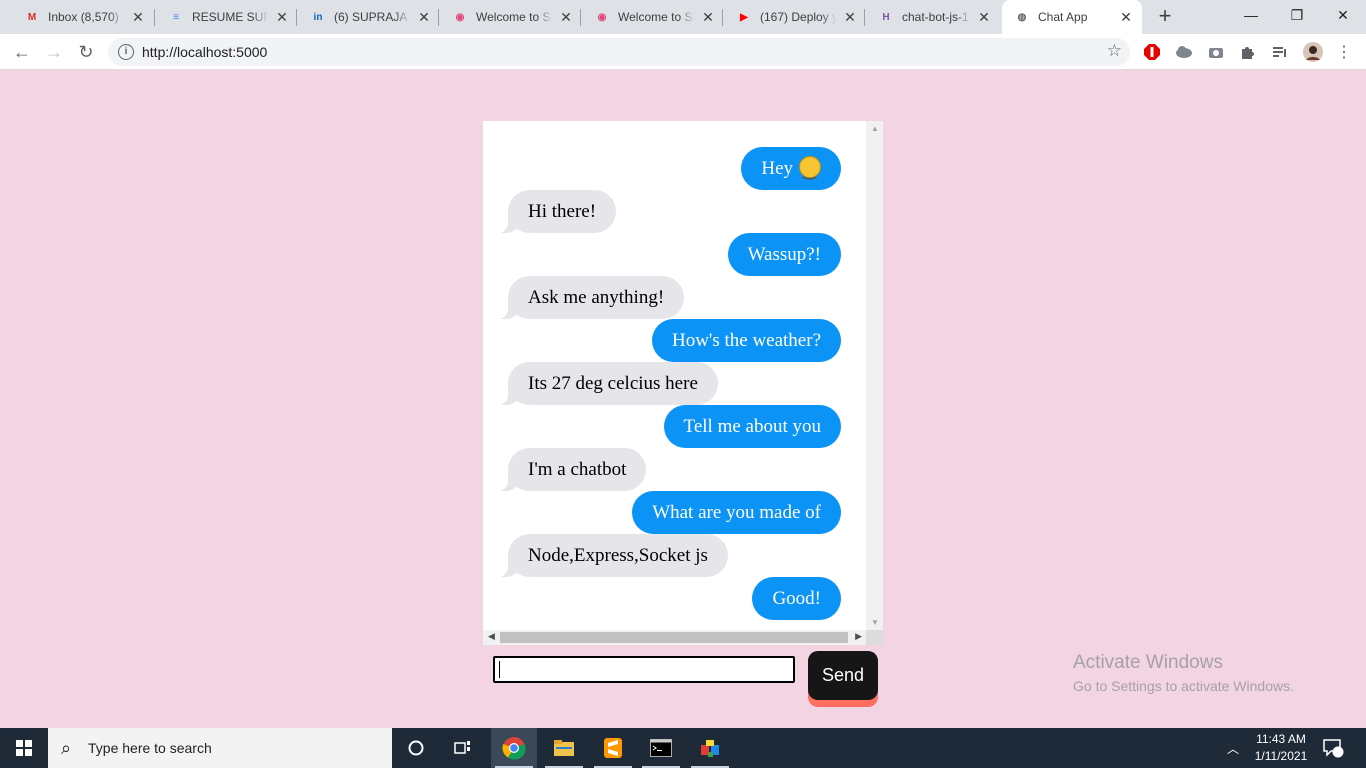 The image size is (1366, 768). Describe the element at coordinates (416, 748) in the screenshot. I see `cortana-button` at that location.